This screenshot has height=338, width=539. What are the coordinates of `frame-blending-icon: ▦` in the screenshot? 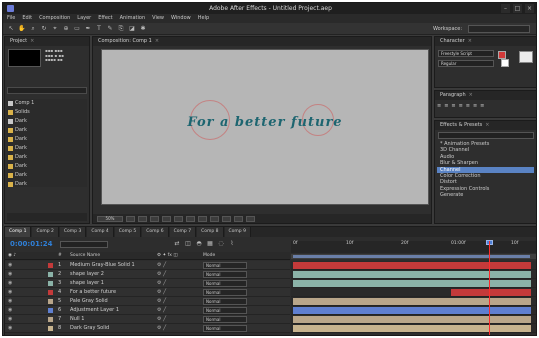 It's located at (210, 244).